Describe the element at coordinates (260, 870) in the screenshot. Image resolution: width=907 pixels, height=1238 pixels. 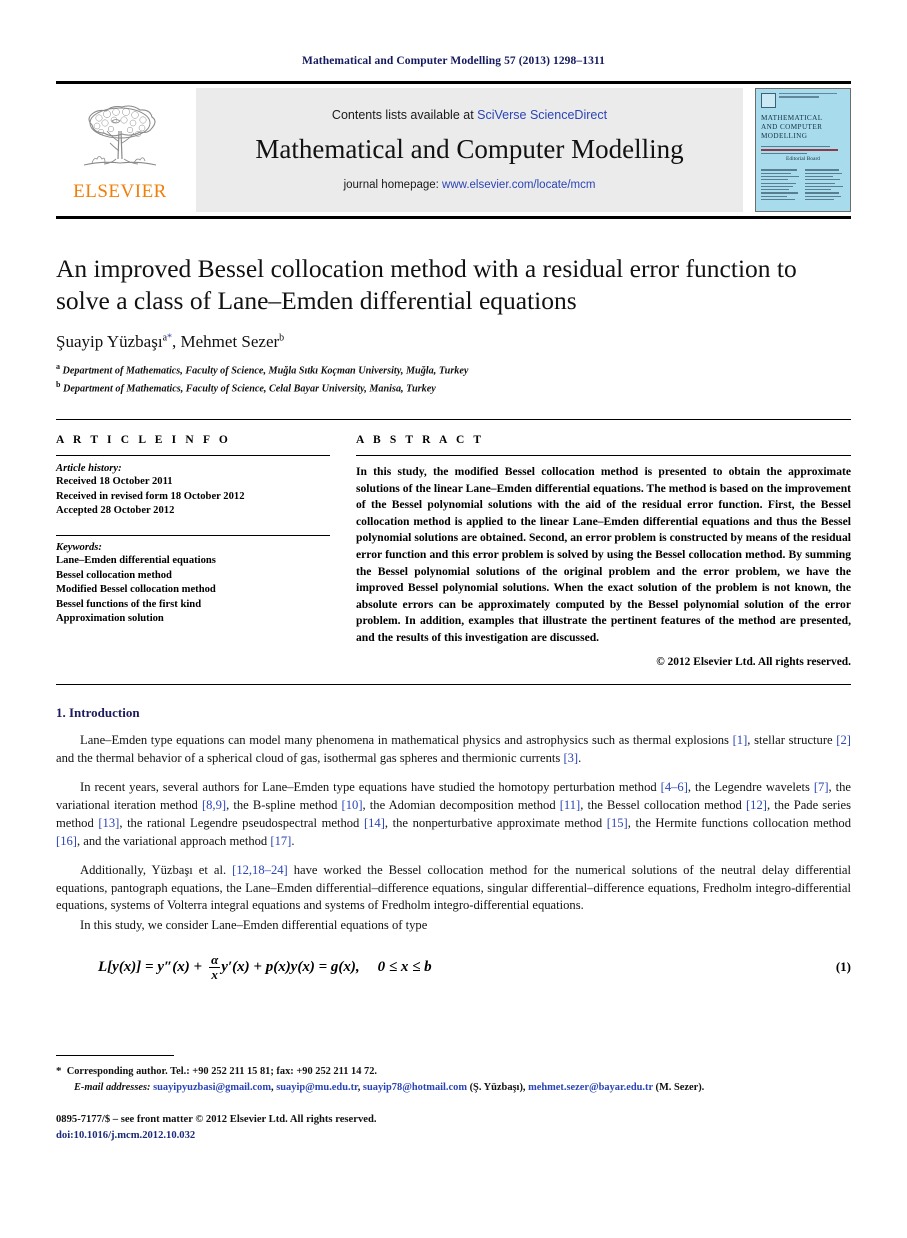
I see `citation-link: [12,18–24]` at that location.